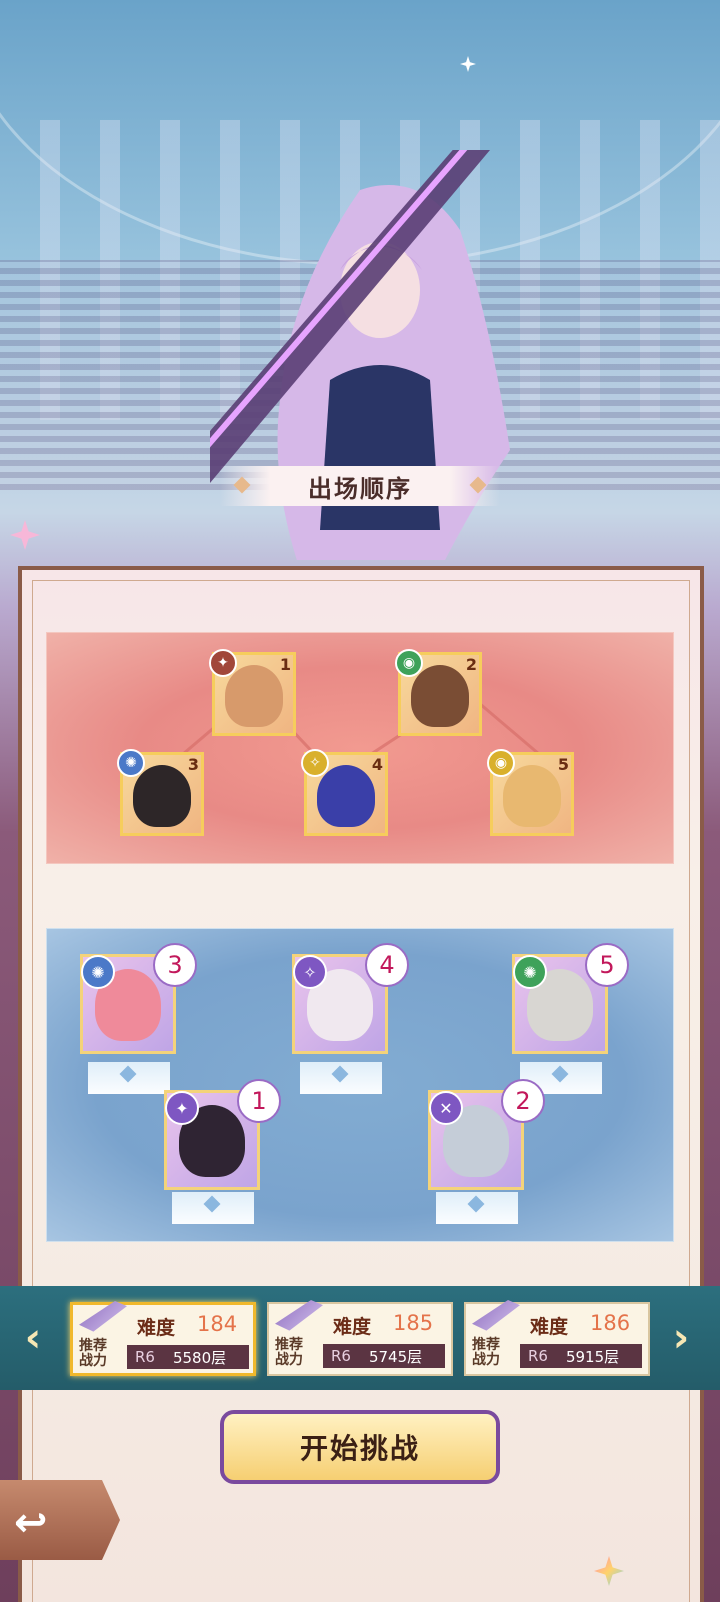 The width and height of the screenshot is (720, 1602). I want to click on hero-slot-number: 3, so click(193, 764).